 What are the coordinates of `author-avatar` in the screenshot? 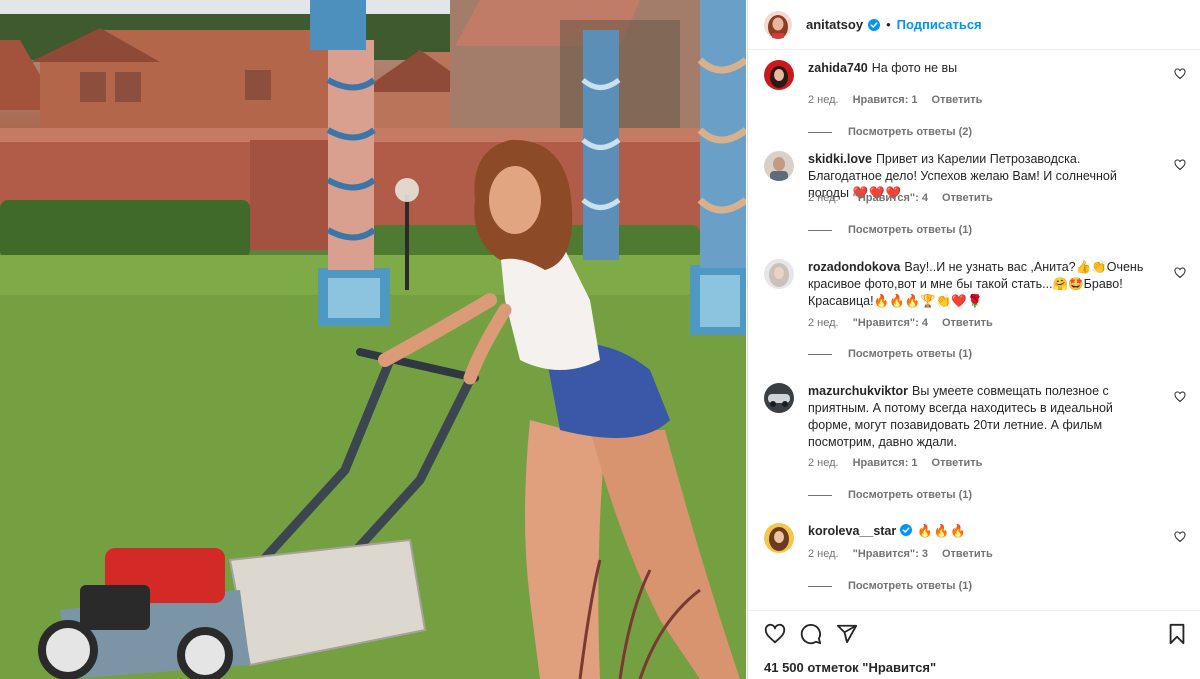 It's located at (778, 24).